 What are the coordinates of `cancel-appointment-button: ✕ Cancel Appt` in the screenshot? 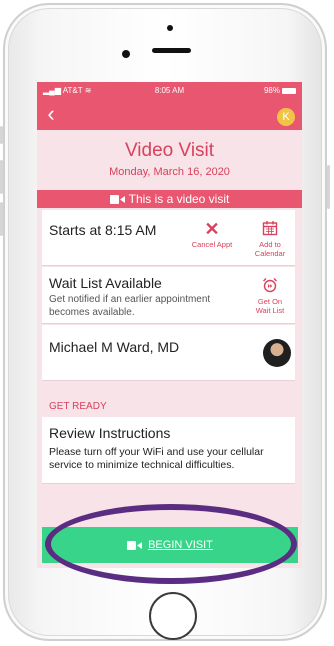 It's located at (212, 234).